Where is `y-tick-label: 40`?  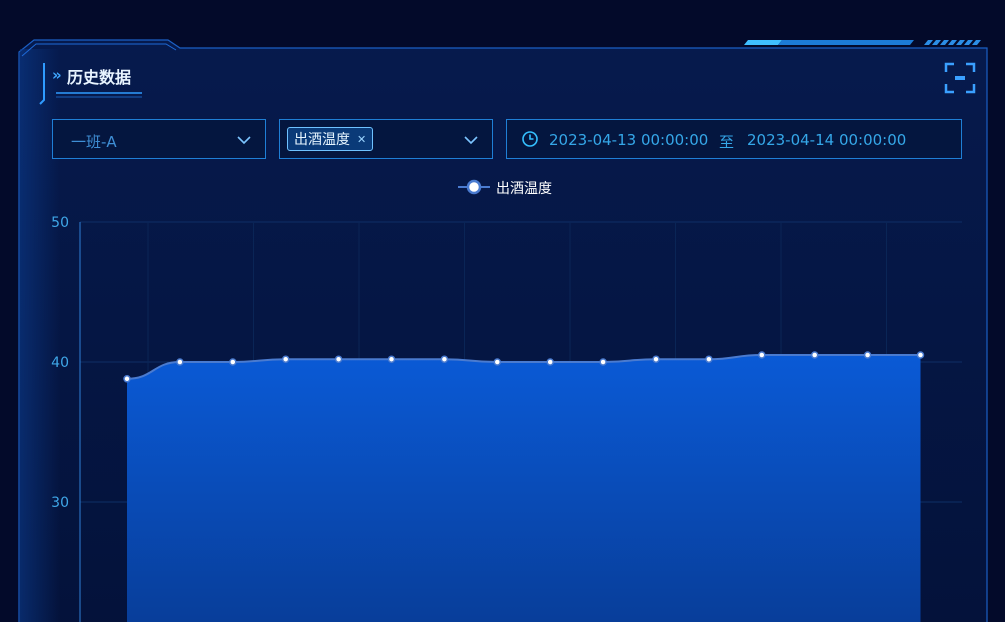
y-tick-label: 40 is located at coordinates (60, 363).